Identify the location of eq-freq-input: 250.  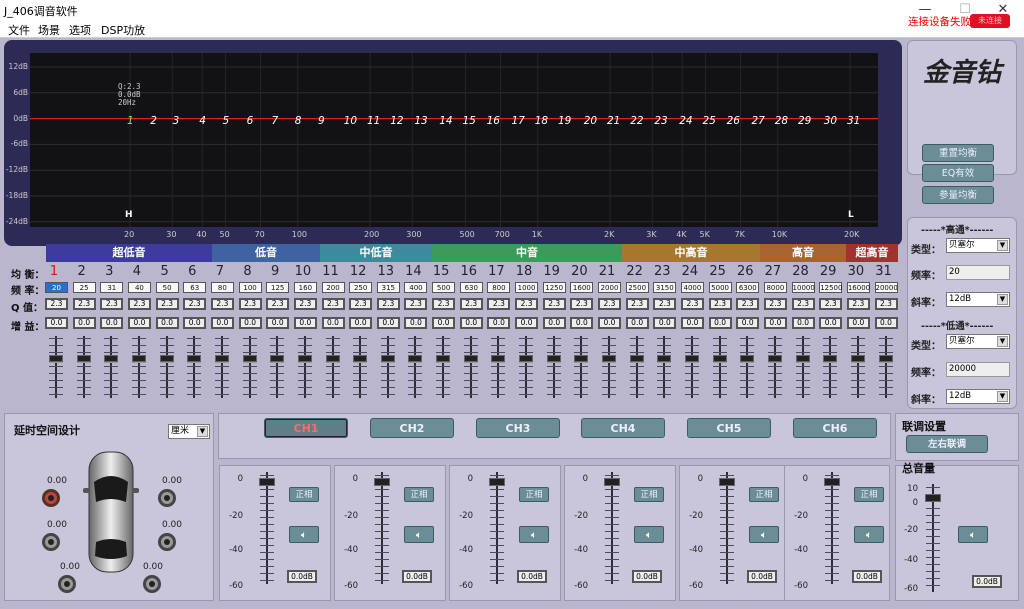
(361, 287).